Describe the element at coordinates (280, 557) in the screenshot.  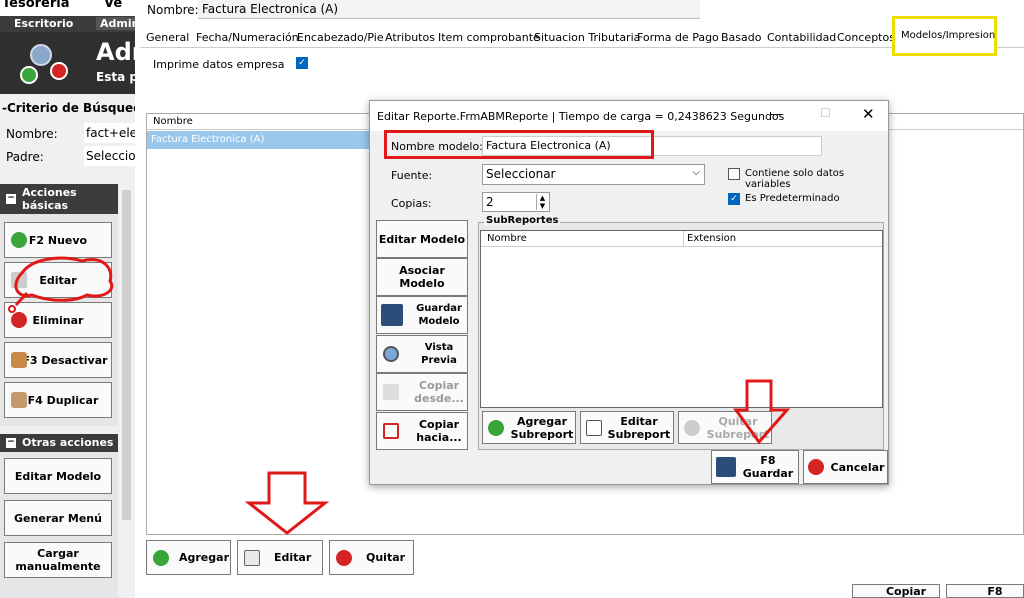
I see `editar-button: Editar` at that location.